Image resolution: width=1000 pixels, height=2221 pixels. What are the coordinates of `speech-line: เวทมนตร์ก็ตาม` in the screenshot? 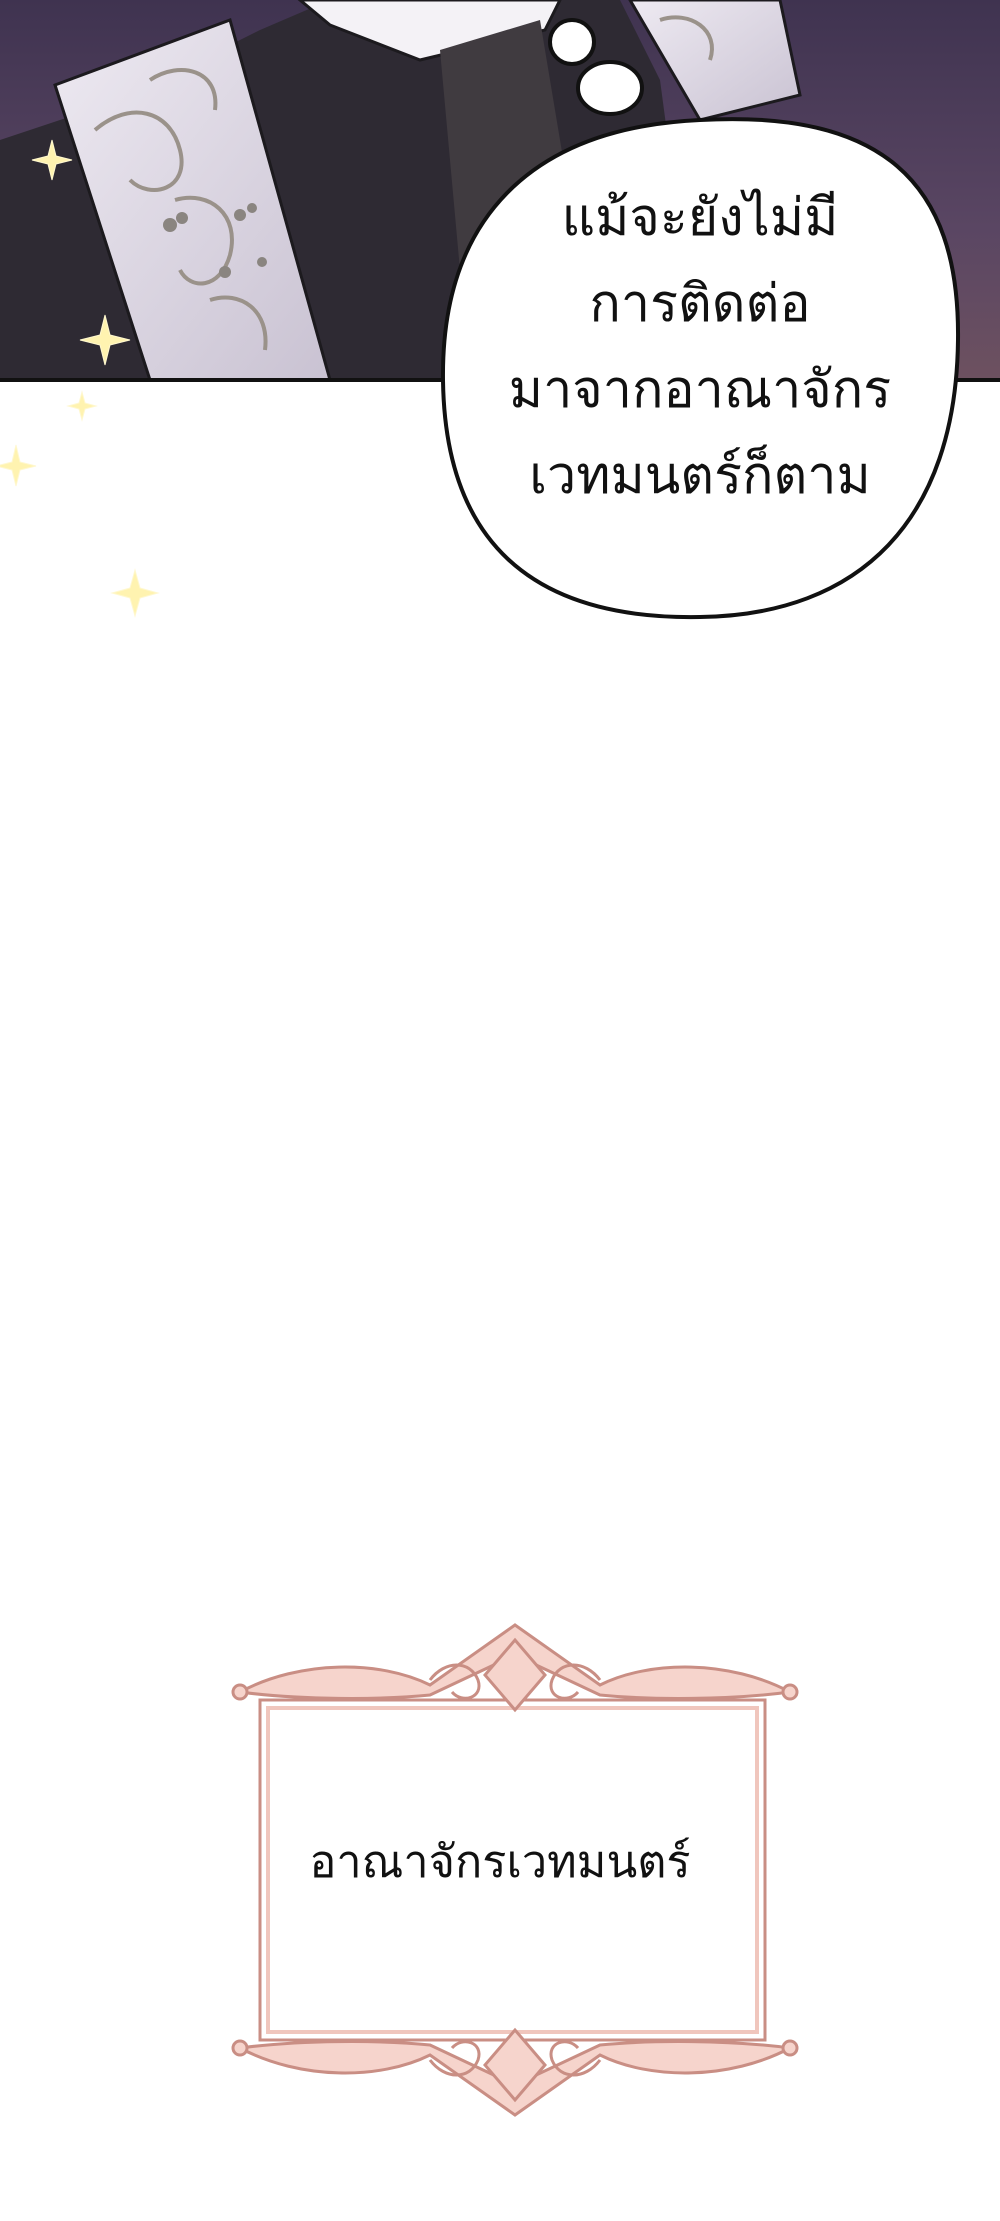 It's located at (700, 476).